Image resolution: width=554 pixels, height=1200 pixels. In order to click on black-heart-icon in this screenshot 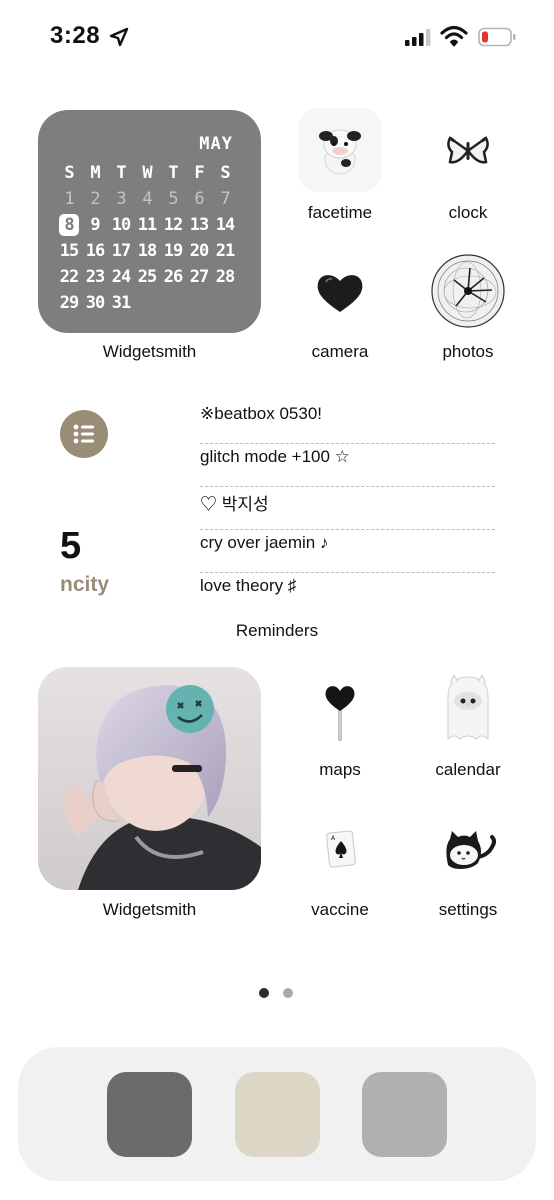, I will do `click(340, 293)`.